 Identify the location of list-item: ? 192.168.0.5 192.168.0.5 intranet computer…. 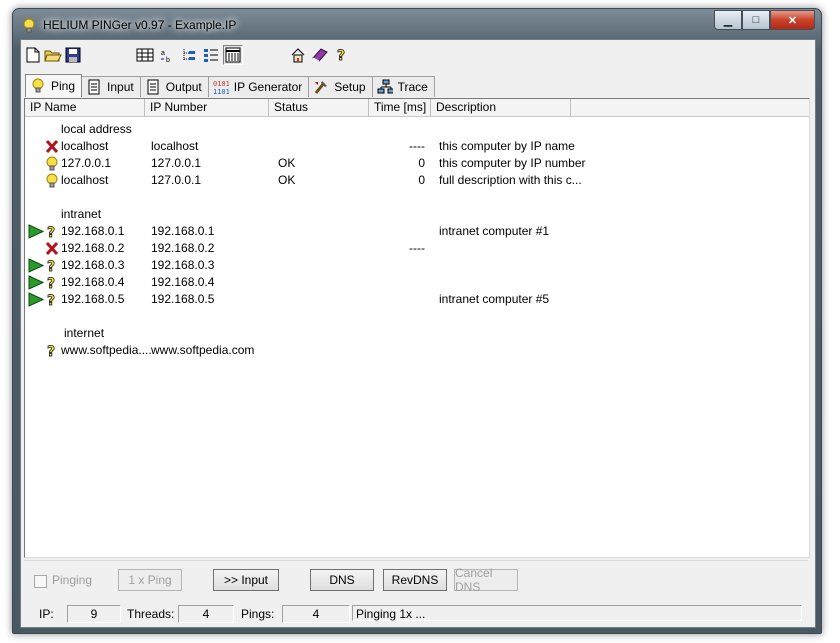
(417, 300).